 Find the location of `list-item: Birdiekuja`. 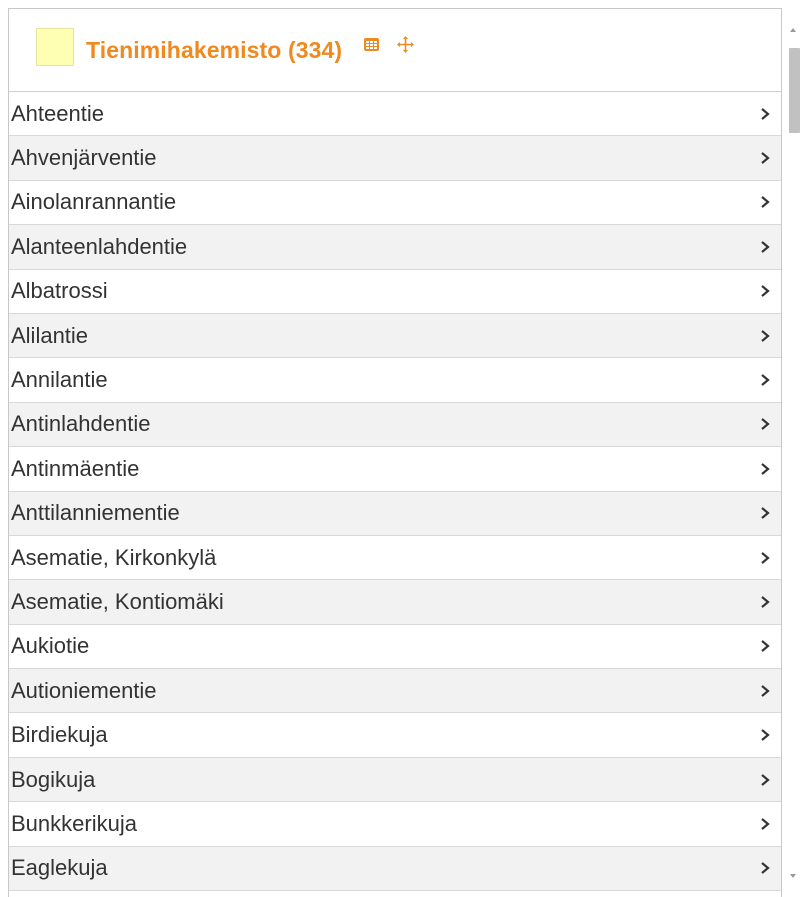

list-item: Birdiekuja is located at coordinates (395, 735).